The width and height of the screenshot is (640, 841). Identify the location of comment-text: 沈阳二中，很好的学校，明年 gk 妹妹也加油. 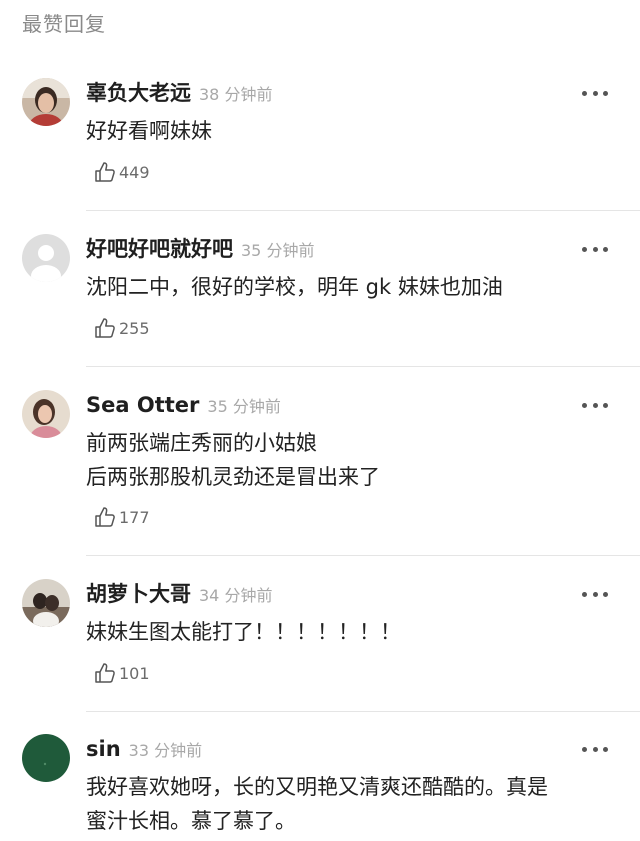
(351, 287).